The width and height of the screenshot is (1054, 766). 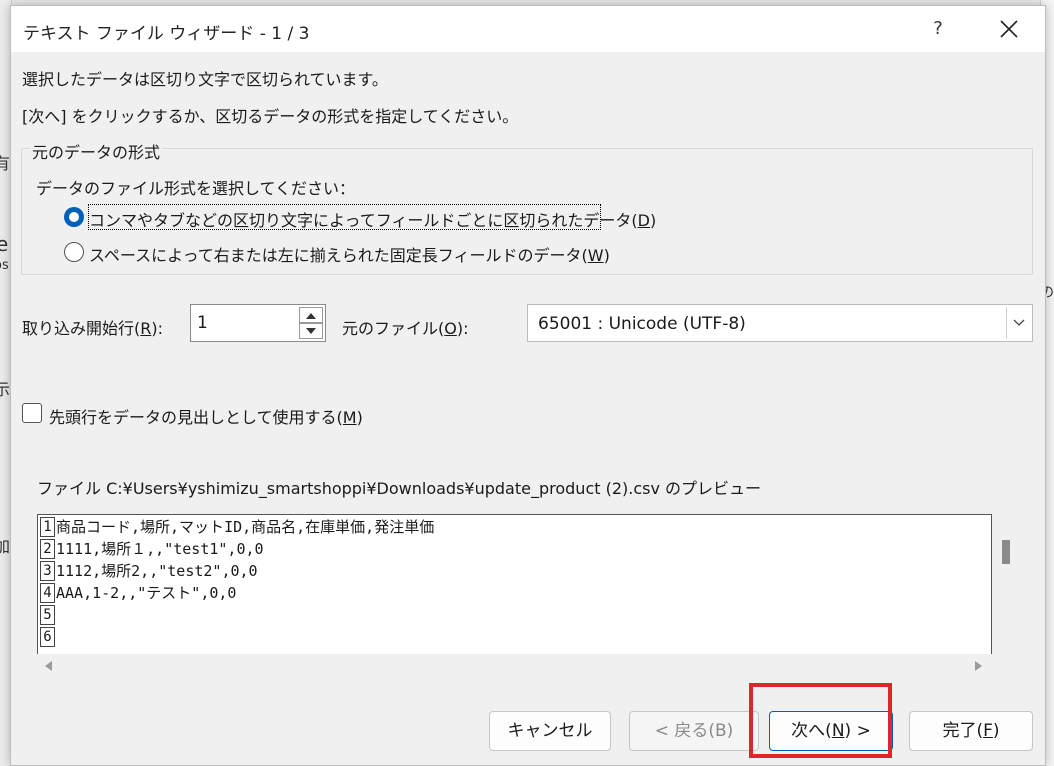 What do you see at coordinates (205, 79) in the screenshot?
I see `intro-text: 選択したデータは区切り文字で区切られています。` at bounding box center [205, 79].